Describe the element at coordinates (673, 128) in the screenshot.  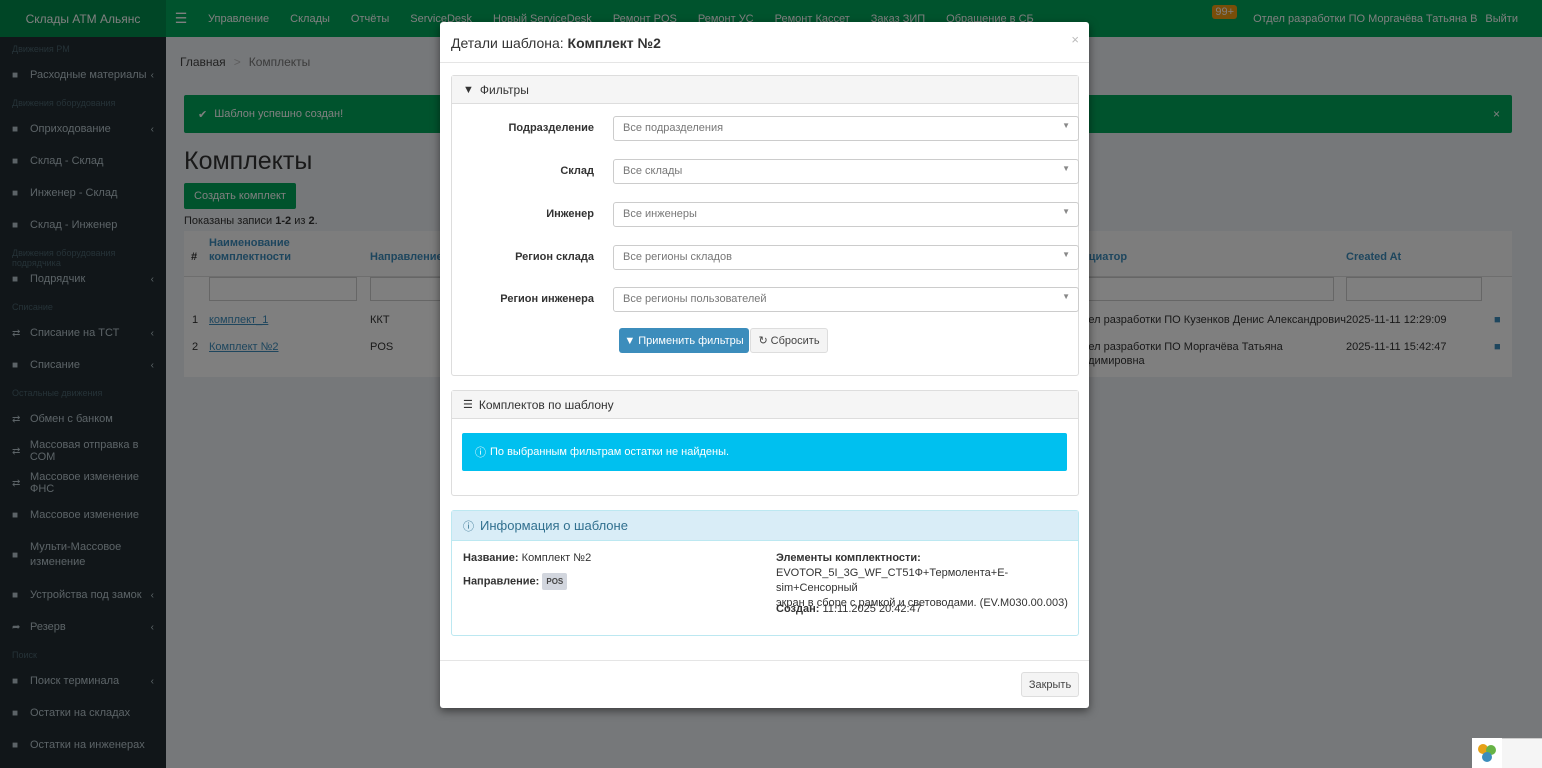
I see `select-placeholder: Все подразделения` at that location.